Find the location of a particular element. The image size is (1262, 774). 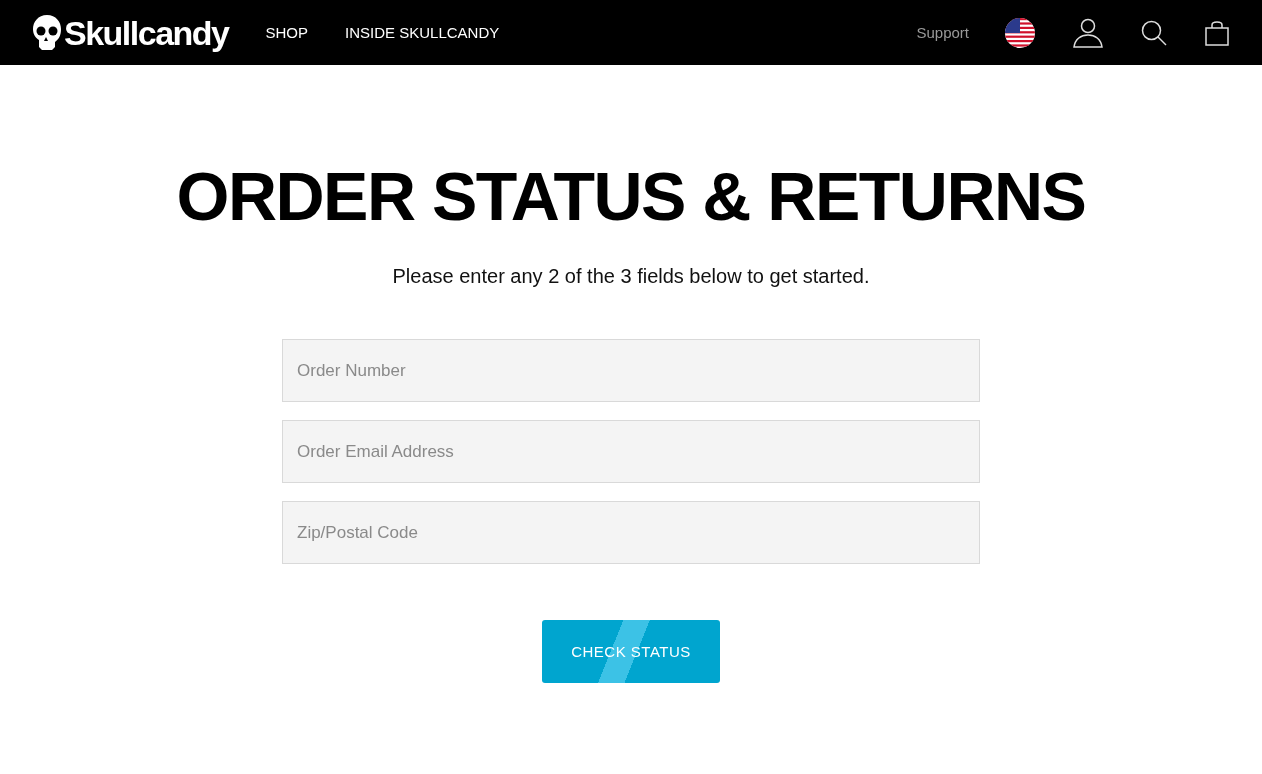

page-title: ORDER STATUS & RETURNS is located at coordinates (631, 196).